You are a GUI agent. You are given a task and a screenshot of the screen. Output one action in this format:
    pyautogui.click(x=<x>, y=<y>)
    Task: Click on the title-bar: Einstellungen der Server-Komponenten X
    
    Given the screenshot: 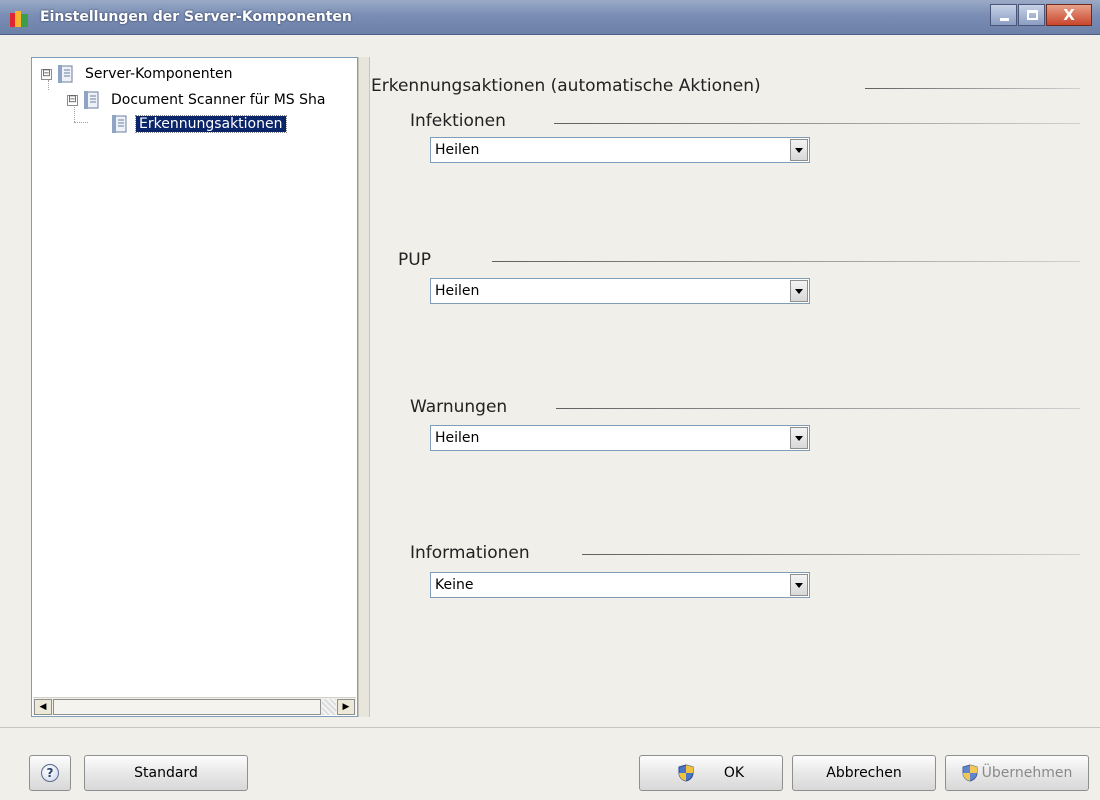 What is the action you would take?
    pyautogui.click(x=550, y=17)
    